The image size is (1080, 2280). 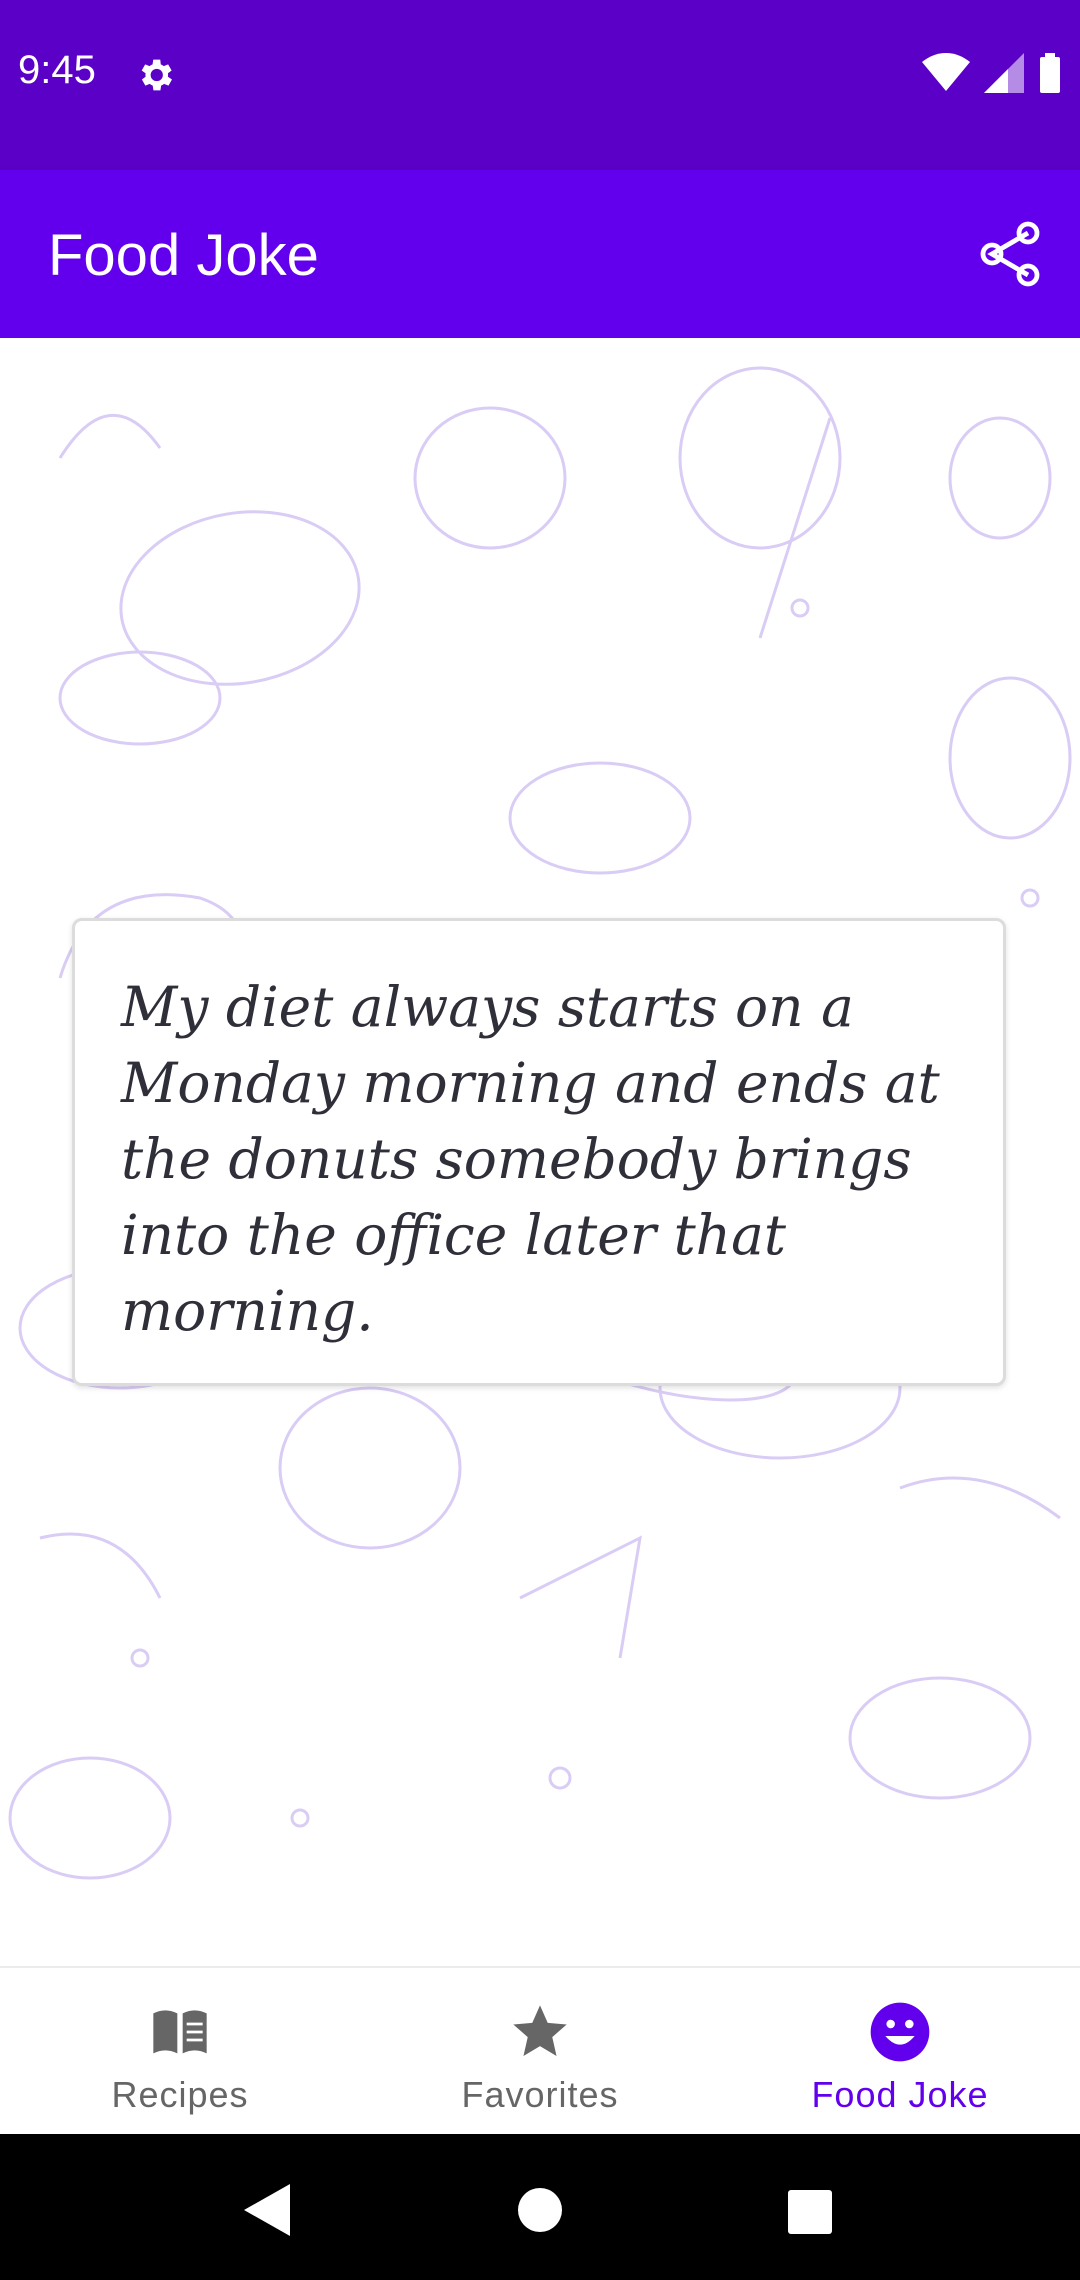 What do you see at coordinates (540, 2030) in the screenshot?
I see `star-icon` at bounding box center [540, 2030].